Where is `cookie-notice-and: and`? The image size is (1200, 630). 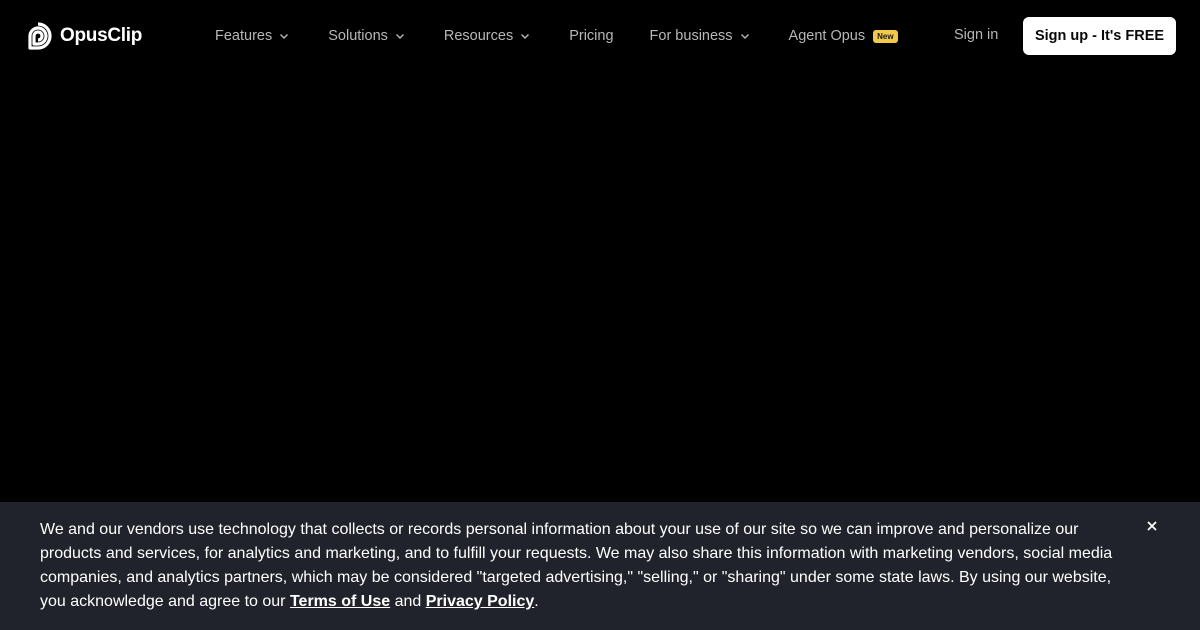
cookie-notice-and: and is located at coordinates (408, 601).